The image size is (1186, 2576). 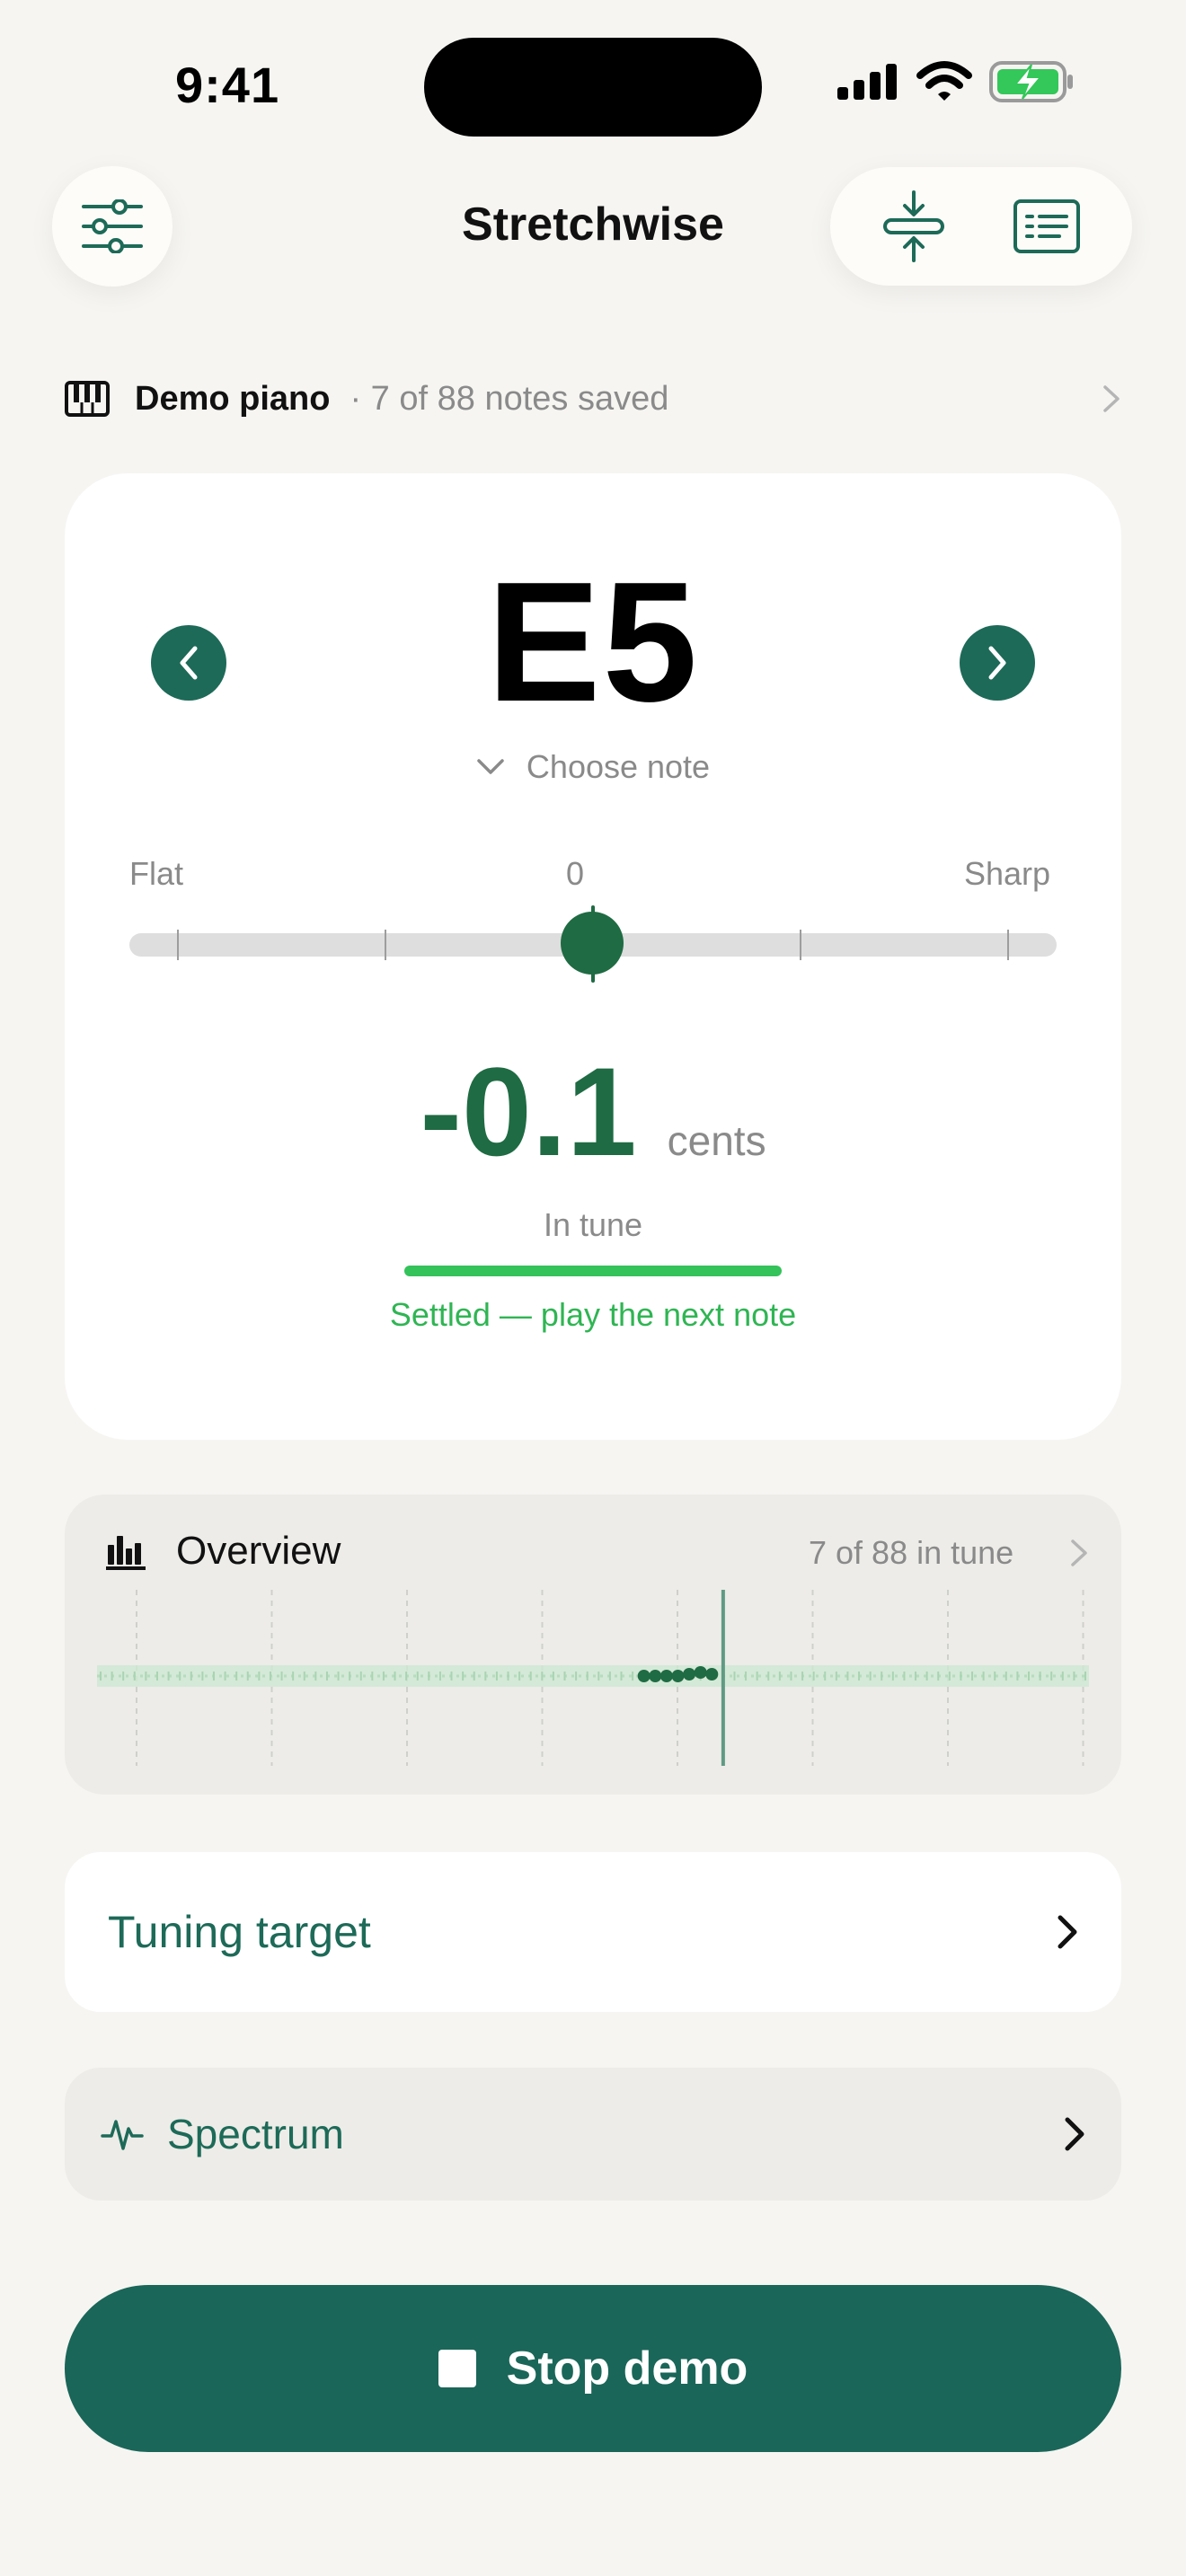 What do you see at coordinates (593, 1224) in the screenshot?
I see `tuning-status: In tune` at bounding box center [593, 1224].